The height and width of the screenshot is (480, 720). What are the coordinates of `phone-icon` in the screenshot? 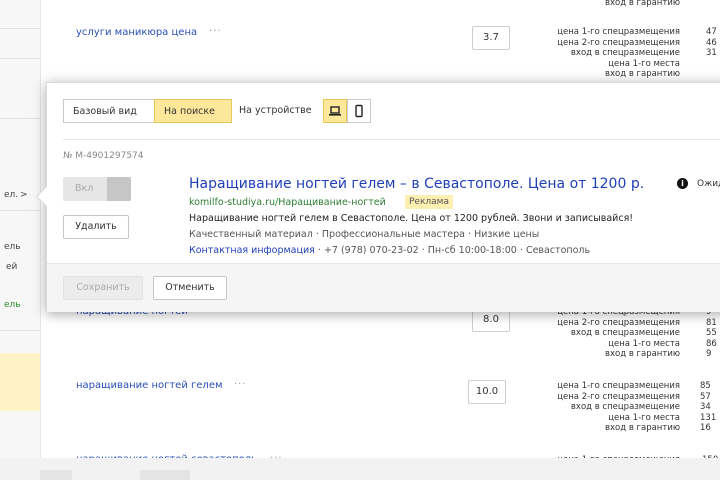 It's located at (359, 111).